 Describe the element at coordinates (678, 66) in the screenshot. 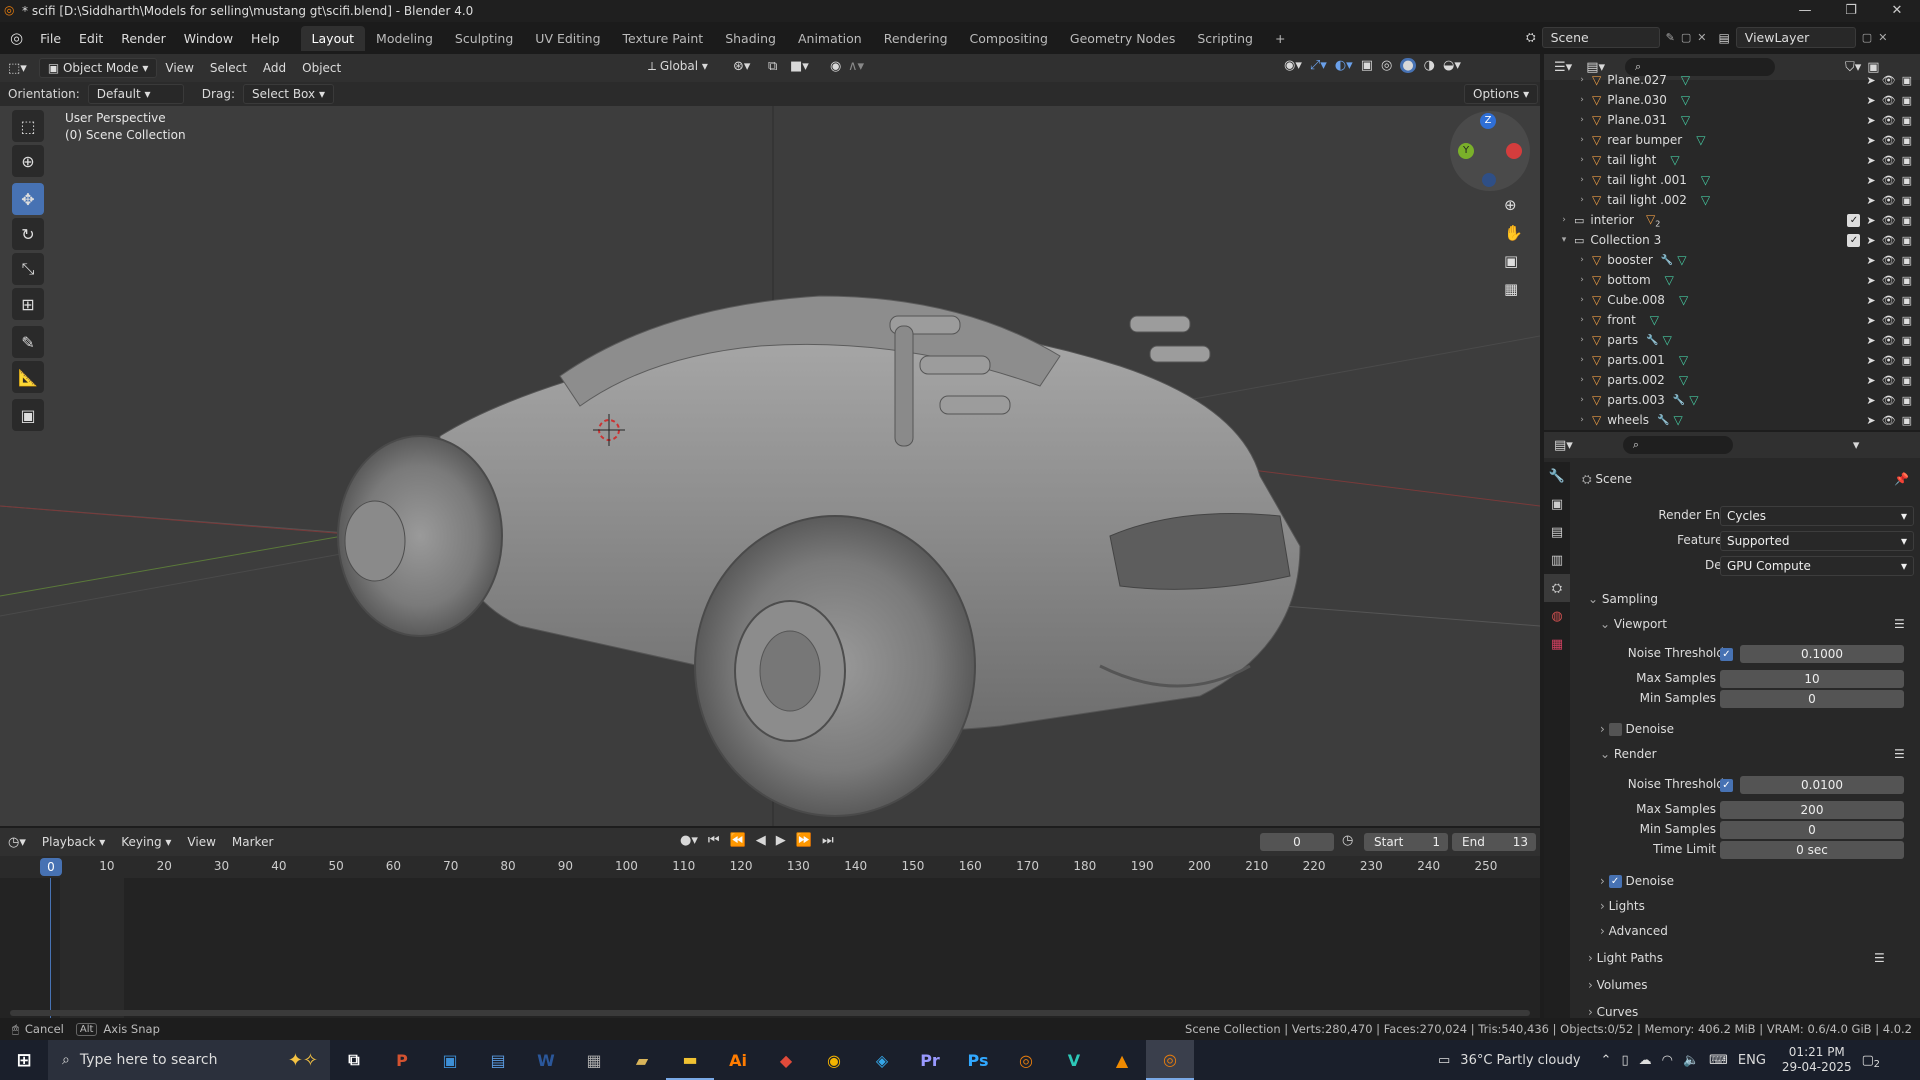

I see `transform-orientation: ⟂ Global ▾` at that location.